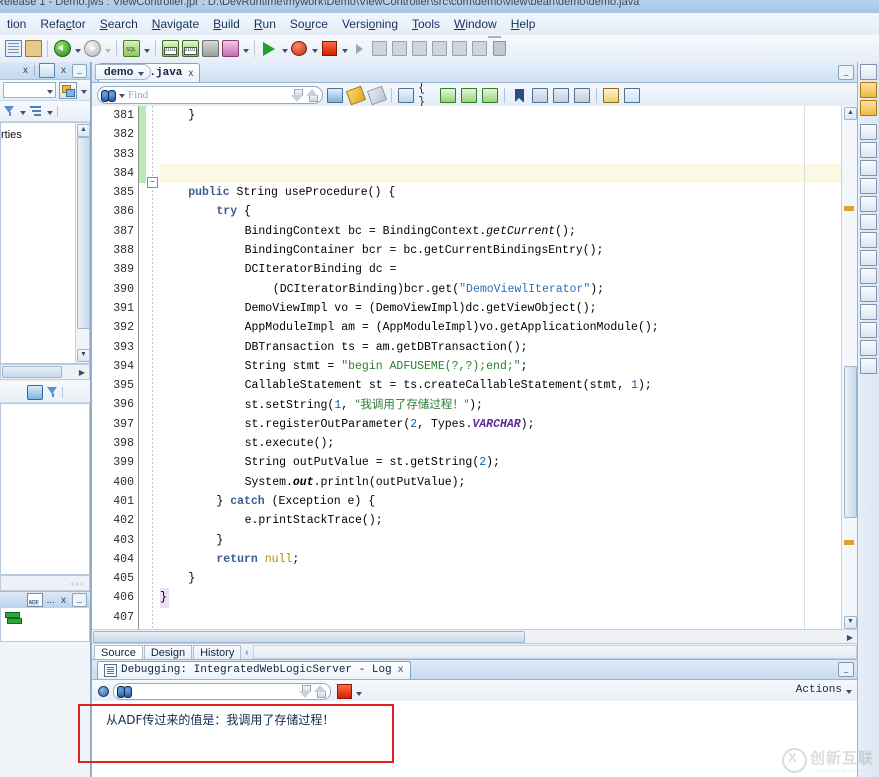 The width and height of the screenshot is (879, 777). Describe the element at coordinates (45, 583) in the screenshot. I see `left-panel-hscrollbar-2: ‹‹‹` at that location.